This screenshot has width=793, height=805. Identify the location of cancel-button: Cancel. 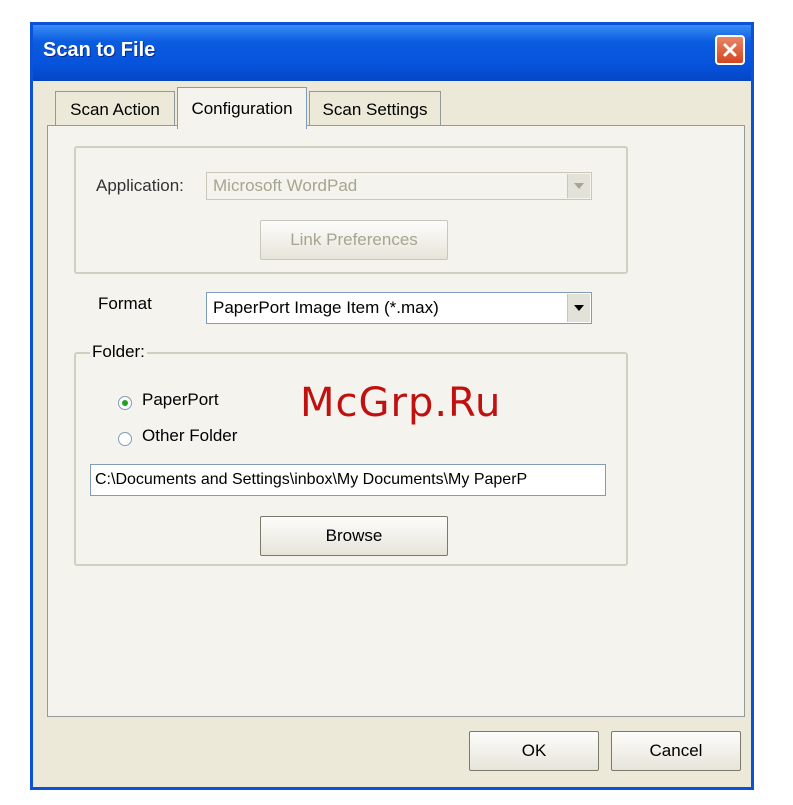
(676, 751).